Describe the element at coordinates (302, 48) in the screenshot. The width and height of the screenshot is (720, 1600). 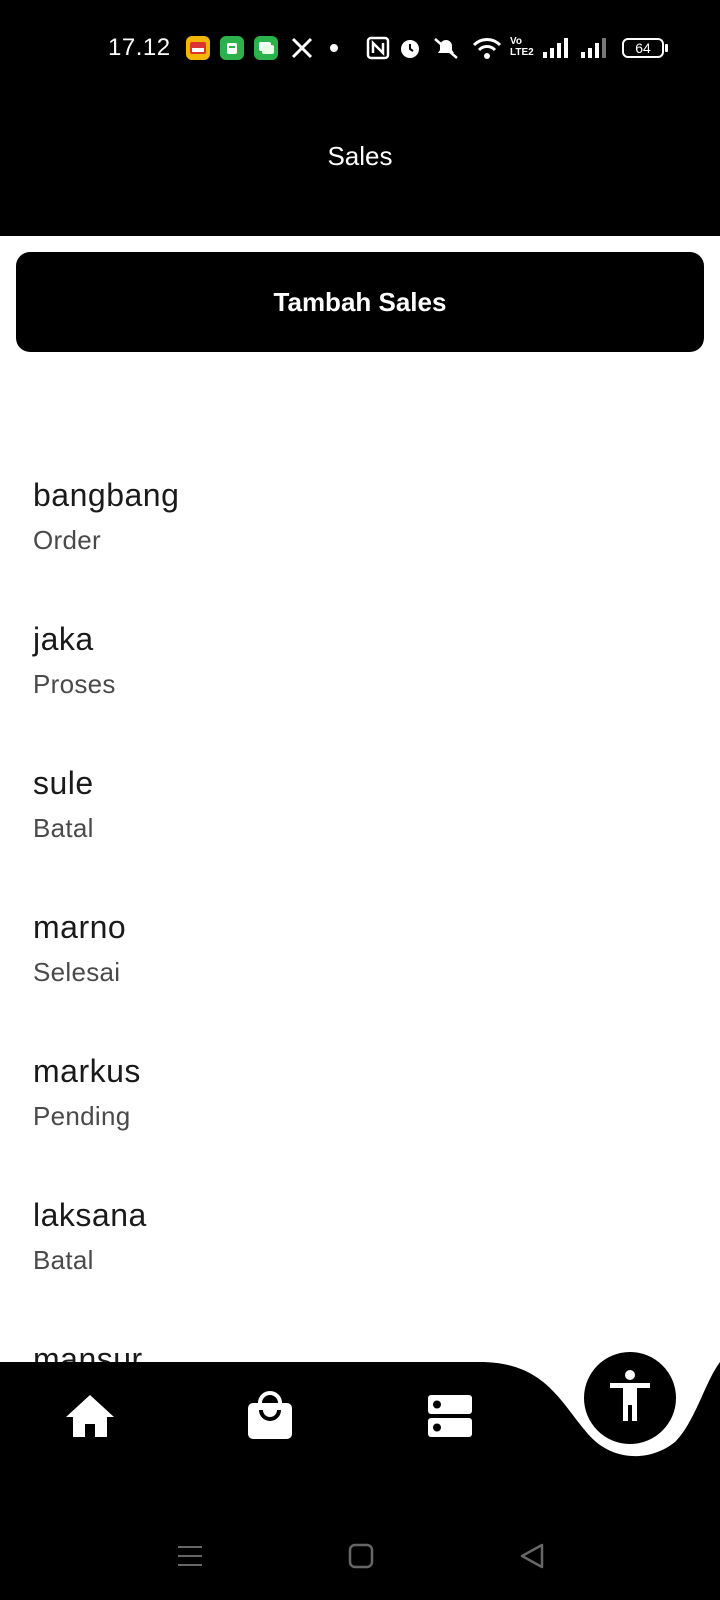
I see `x-icon` at that location.